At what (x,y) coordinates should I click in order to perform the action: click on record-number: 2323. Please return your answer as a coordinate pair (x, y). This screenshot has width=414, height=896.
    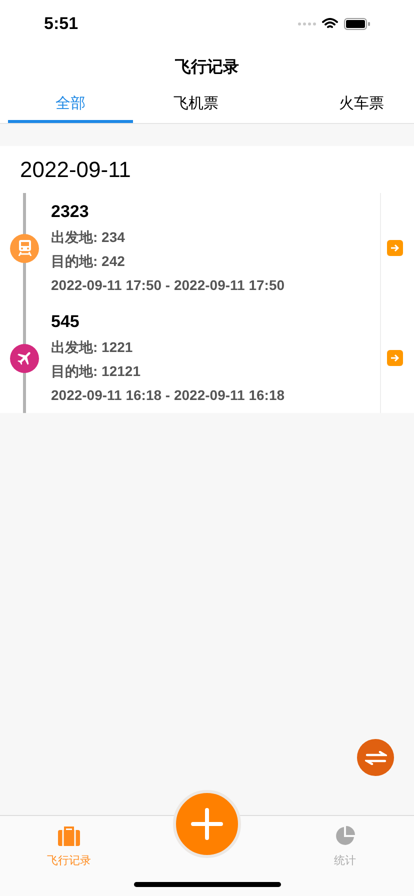
    Looking at the image, I should click on (70, 212).